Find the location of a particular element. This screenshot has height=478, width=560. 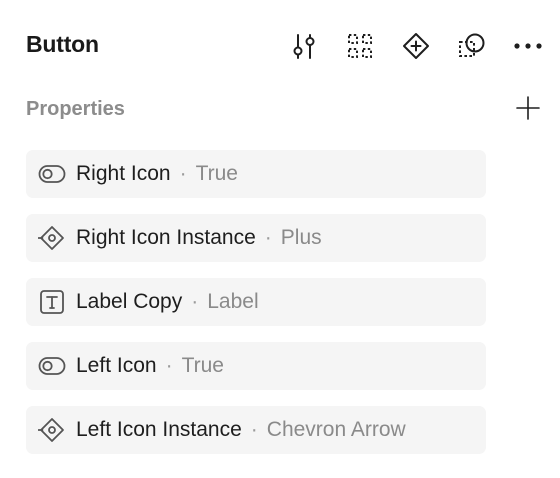

property-name: Left Icon is located at coordinates (116, 365).